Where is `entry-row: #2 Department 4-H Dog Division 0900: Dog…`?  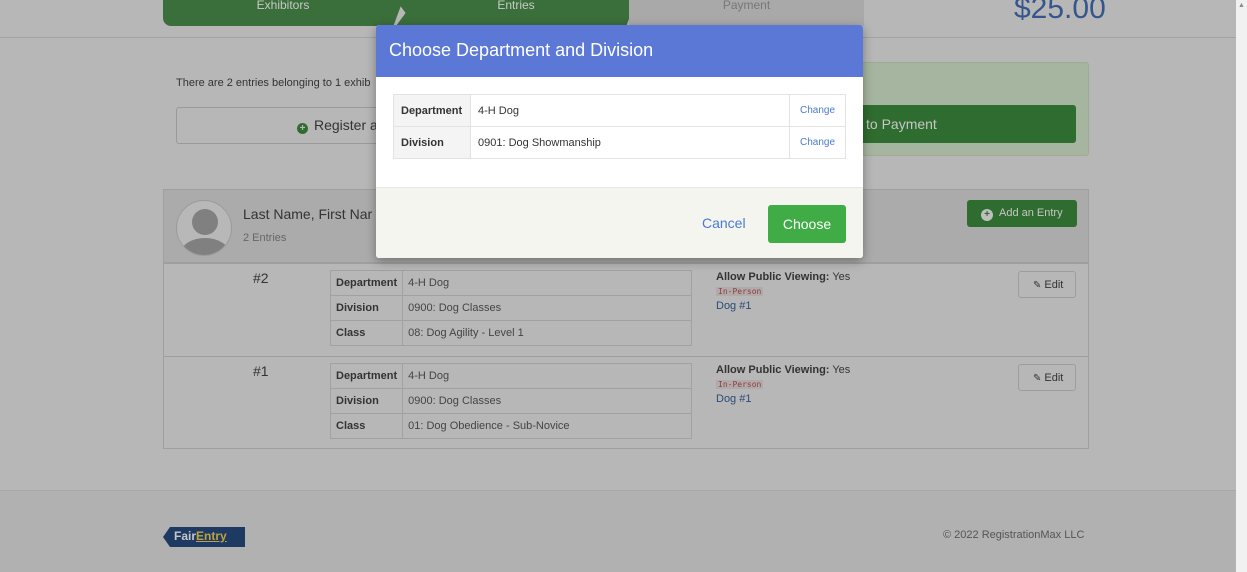
entry-row: #2 Department 4-H Dog Division 0900: Dog… is located at coordinates (626, 310).